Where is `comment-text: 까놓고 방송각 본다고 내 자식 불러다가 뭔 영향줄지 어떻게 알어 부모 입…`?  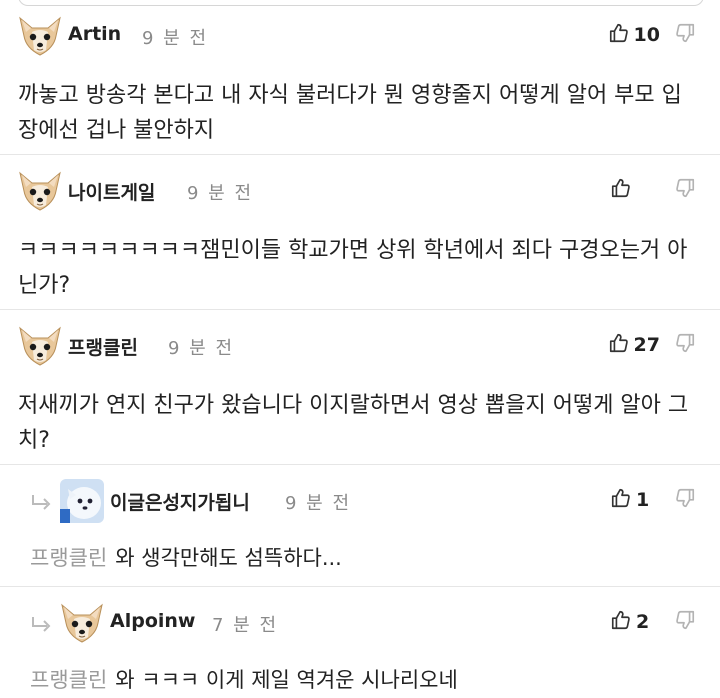 comment-text: 까놓고 방송각 본다고 내 자식 불러다가 뭔 영향줄지 어떻게 알어 부모 입… is located at coordinates (357, 113).